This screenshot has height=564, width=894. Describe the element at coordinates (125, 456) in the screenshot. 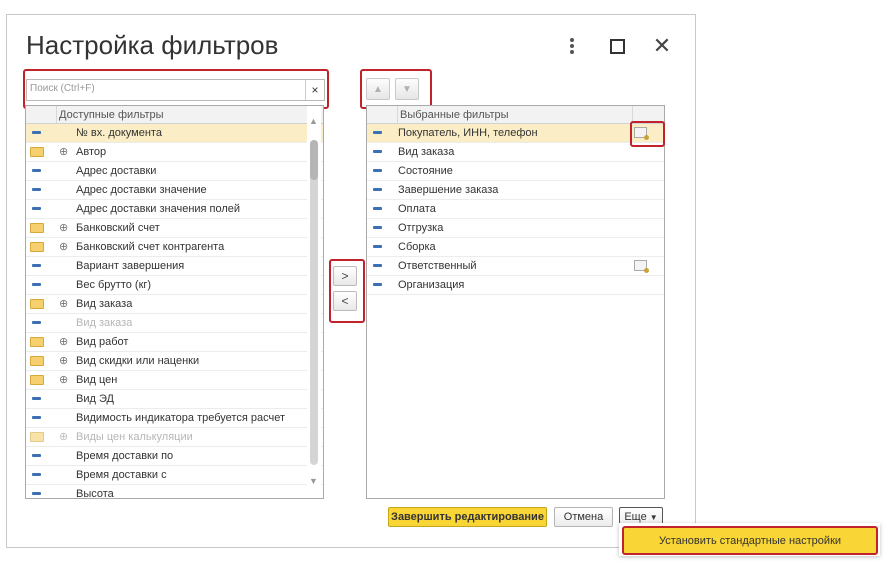

I see `list-item-label: Время доставки по` at that location.